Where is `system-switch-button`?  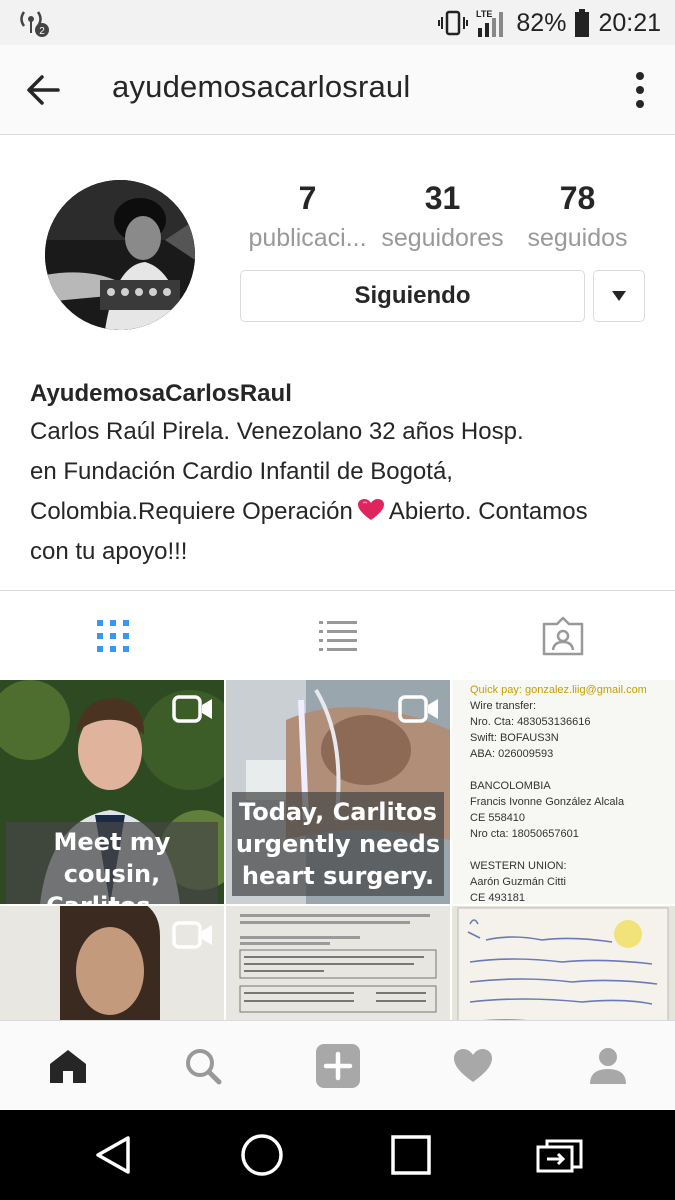 system-switch-button is located at coordinates (560, 1155).